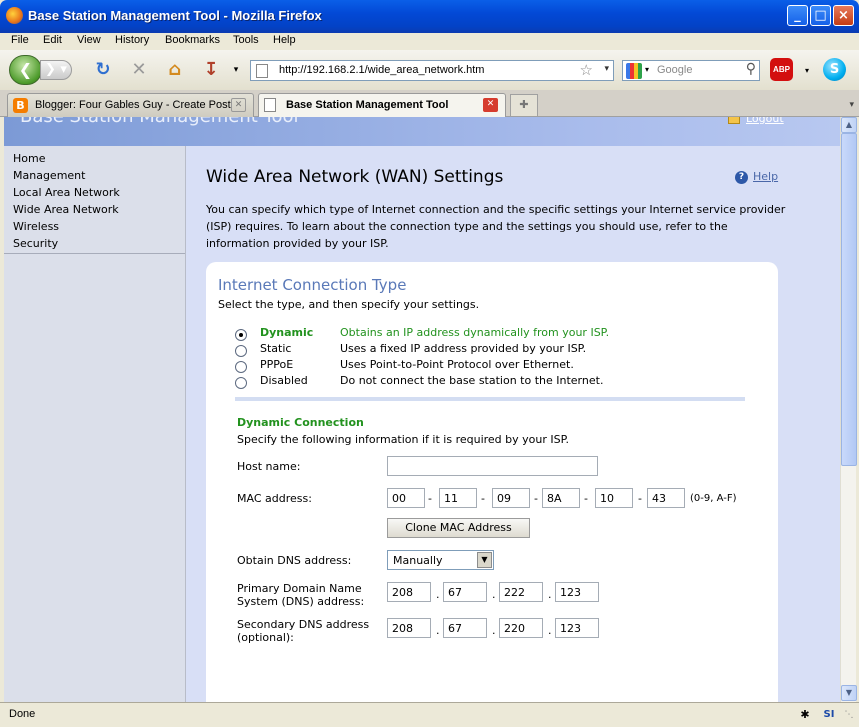 The width and height of the screenshot is (859, 727). What do you see at coordinates (133, 105) in the screenshot?
I see `tab-label: Blogger: Four Gables Guy - Create Post` at bounding box center [133, 105].